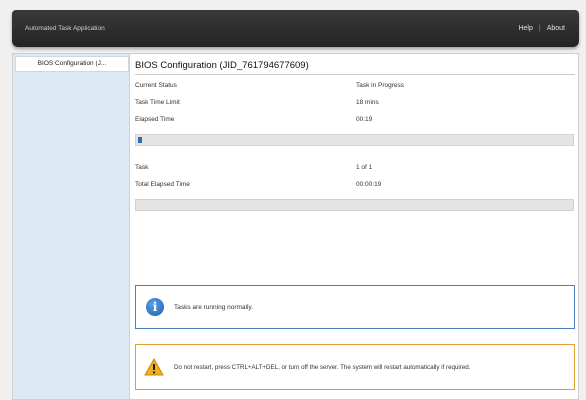 Image resolution: width=586 pixels, height=400 pixels. What do you see at coordinates (354, 140) in the screenshot?
I see `task-progress-bar` at bounding box center [354, 140].